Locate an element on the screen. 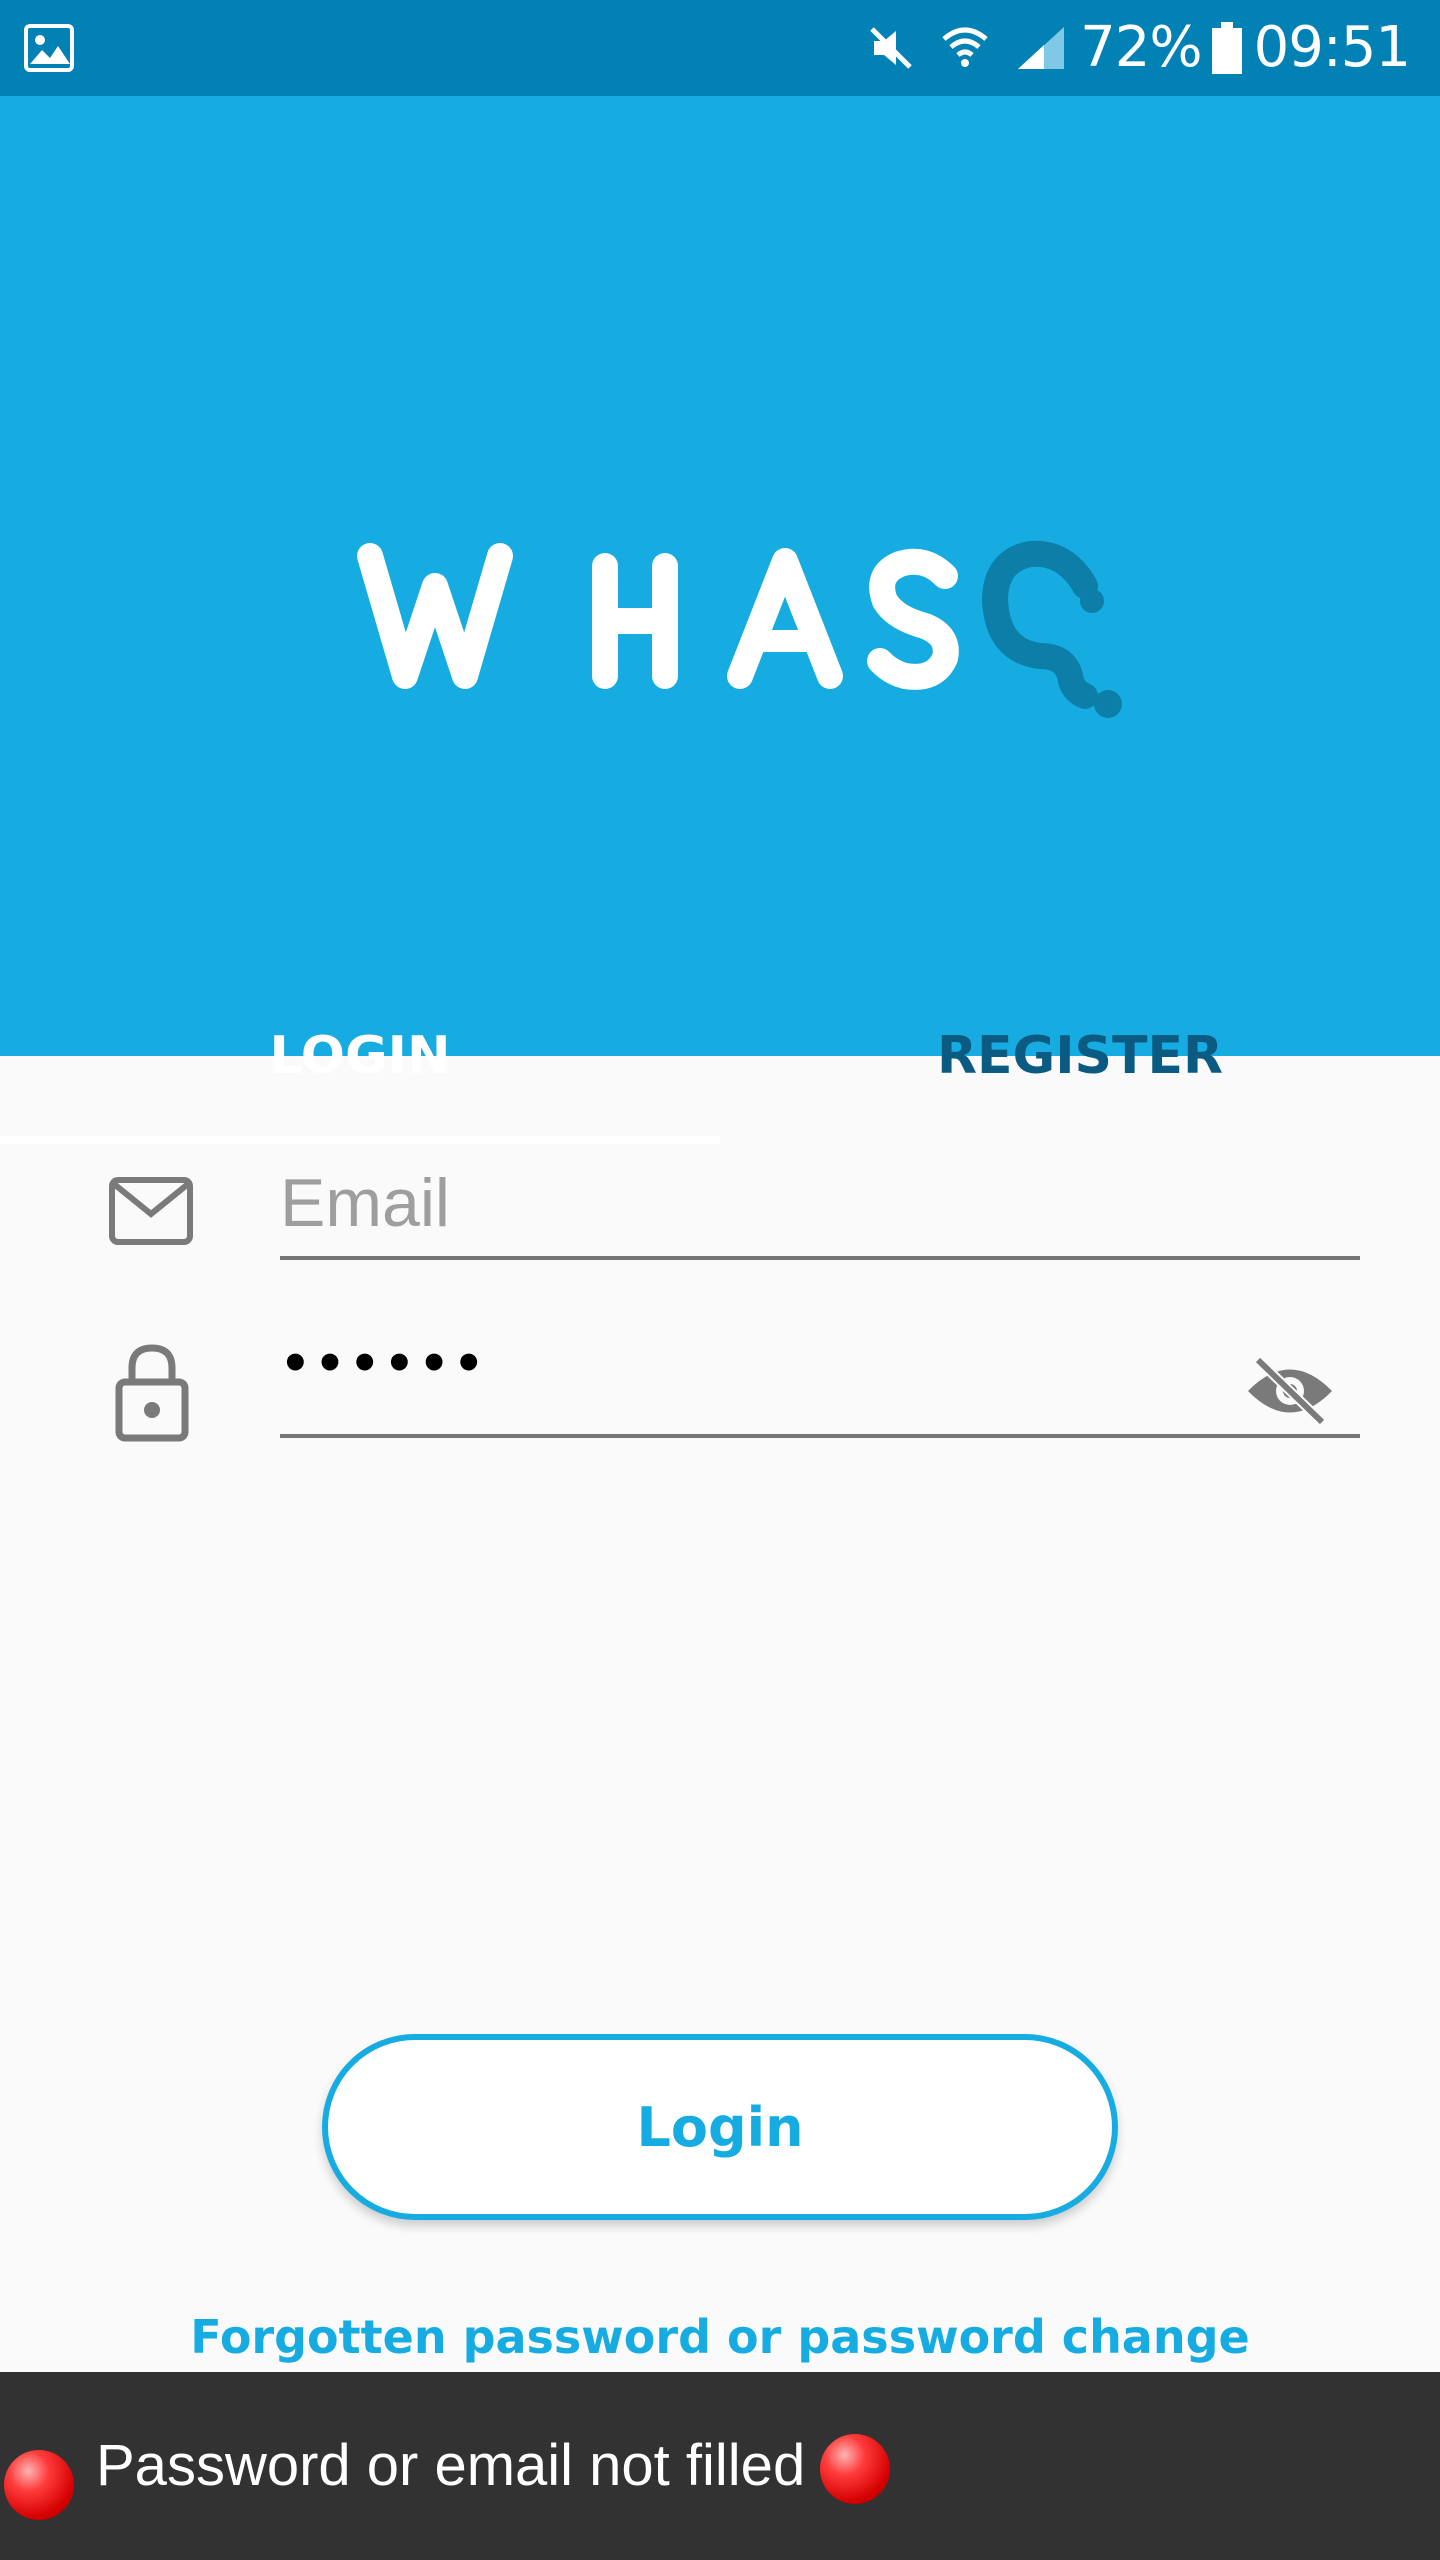 This screenshot has height=2560, width=1440. visibility-off-icon is located at coordinates (1290, 1391).